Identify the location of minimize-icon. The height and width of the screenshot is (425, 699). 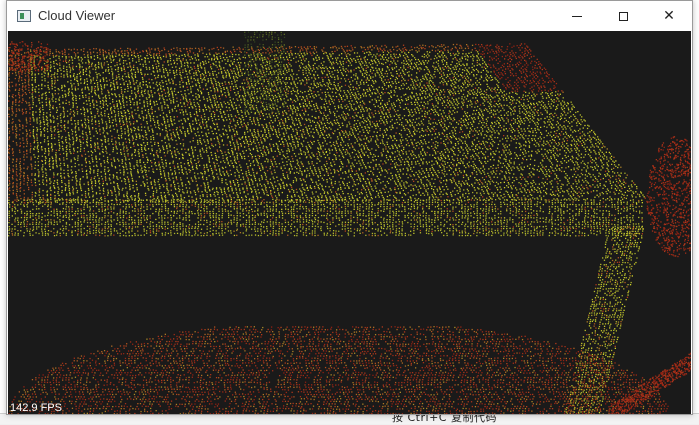
(577, 16).